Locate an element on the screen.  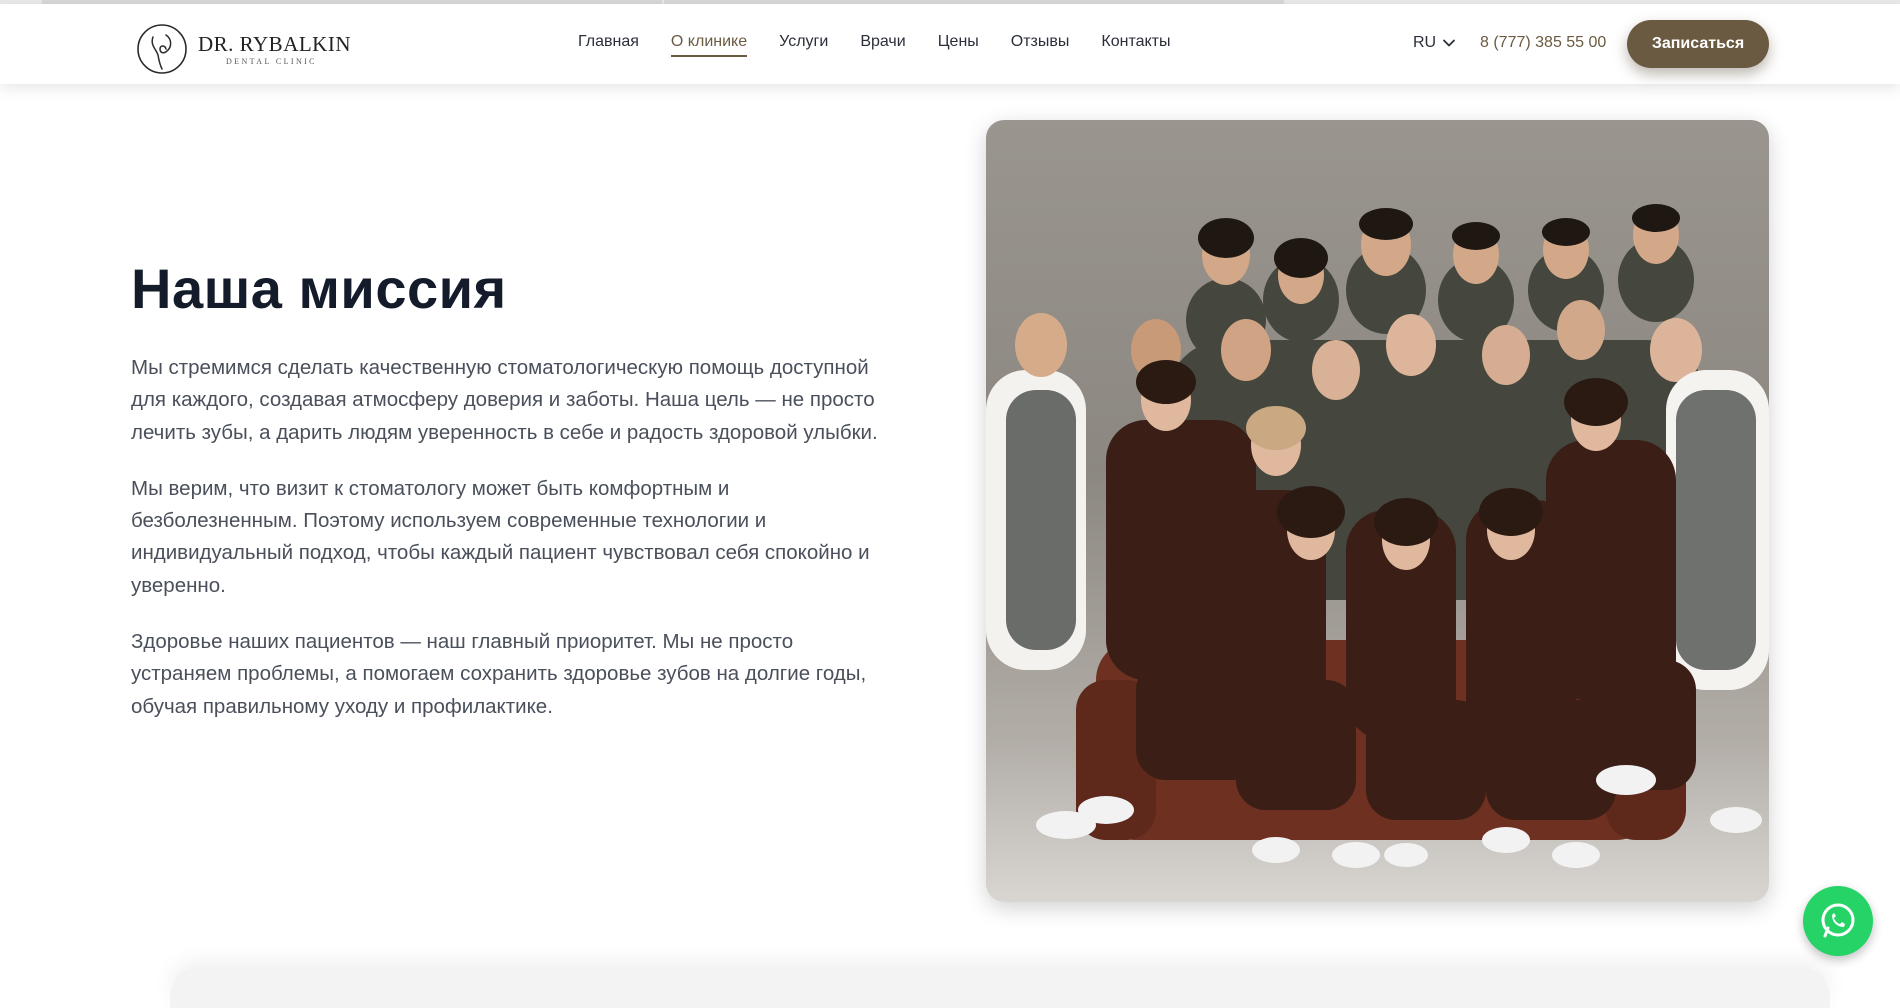
nav-item-reviews: Отзывы is located at coordinates (1040, 44).